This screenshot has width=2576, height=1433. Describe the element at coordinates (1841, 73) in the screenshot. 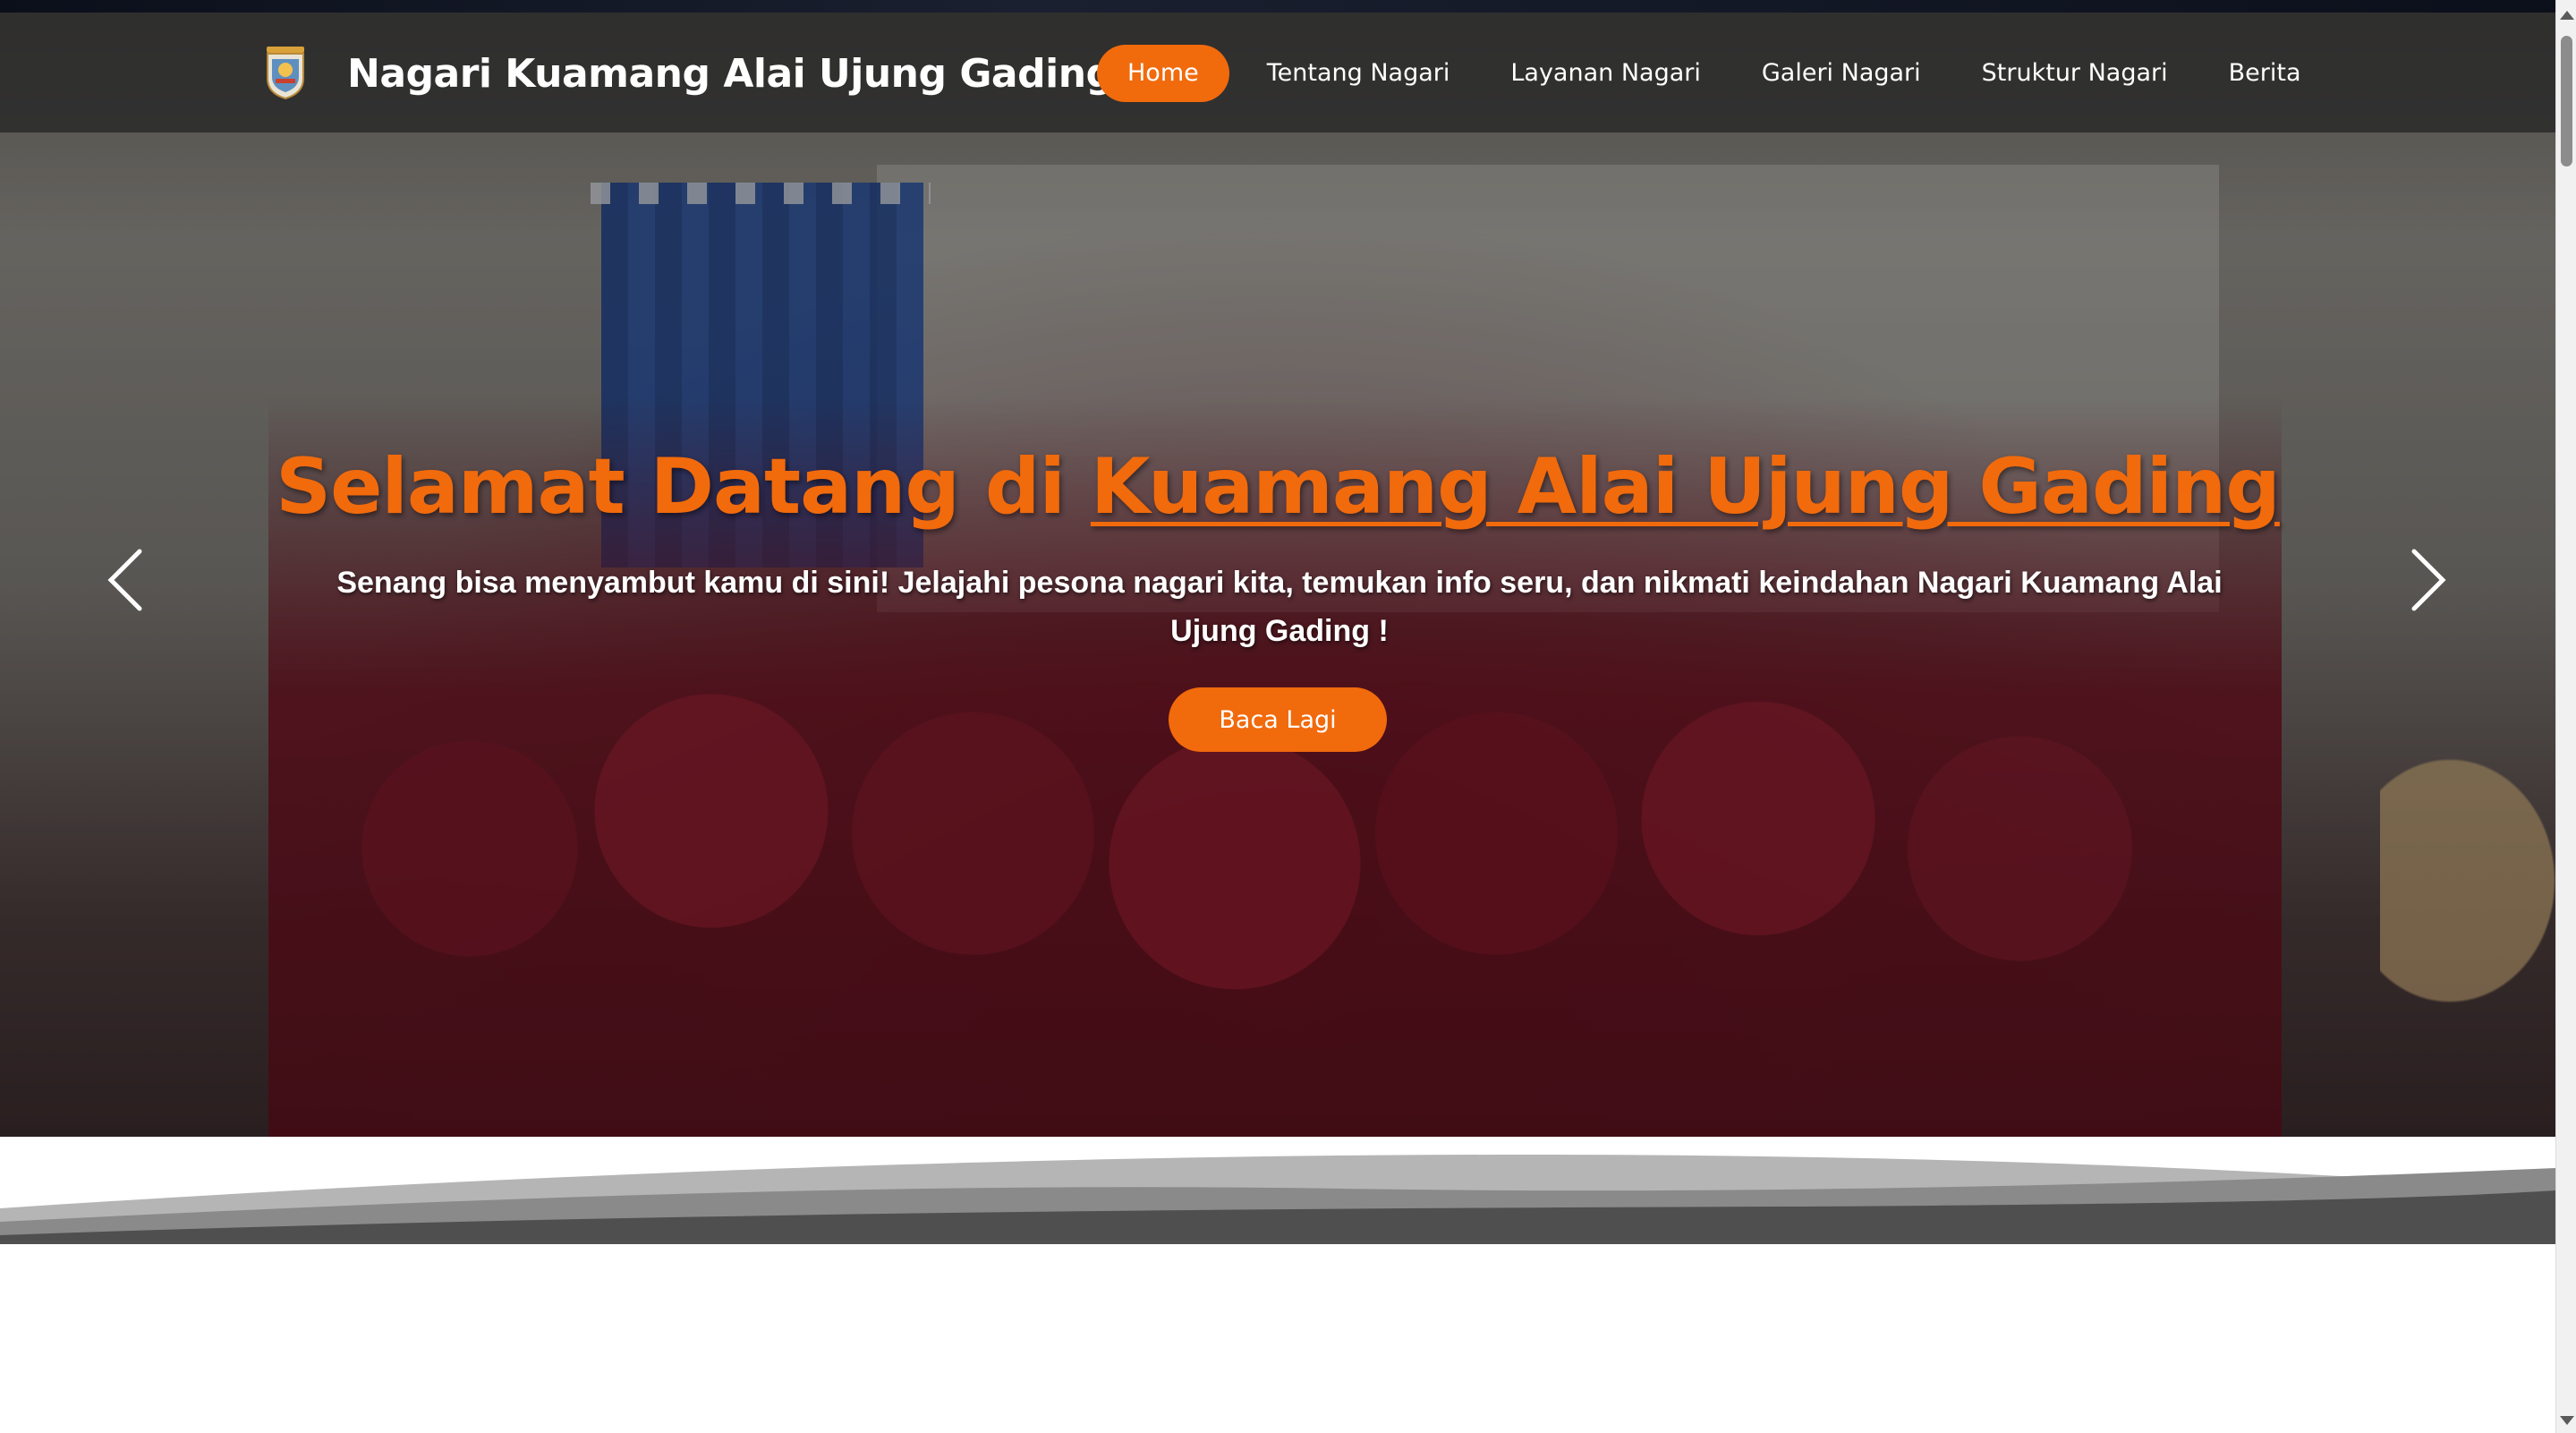

I see `nav-item-galeri-nagari: Galeri Nagari` at that location.